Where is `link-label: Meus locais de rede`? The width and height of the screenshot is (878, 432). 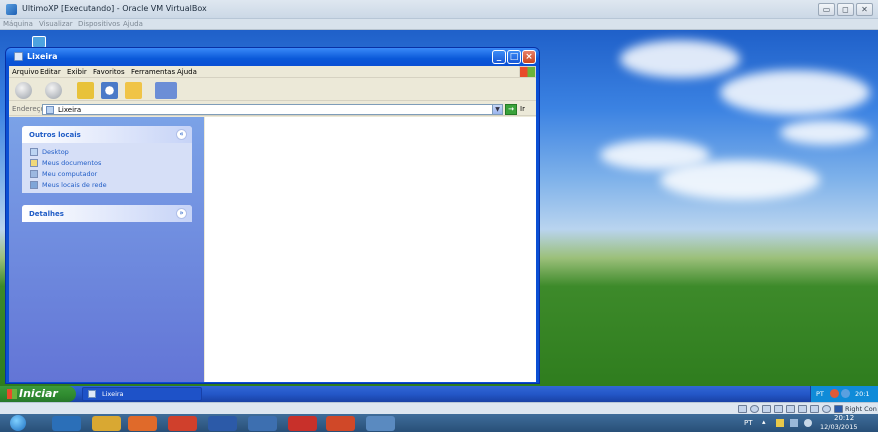 link-label: Meus locais de rede is located at coordinates (74, 185).